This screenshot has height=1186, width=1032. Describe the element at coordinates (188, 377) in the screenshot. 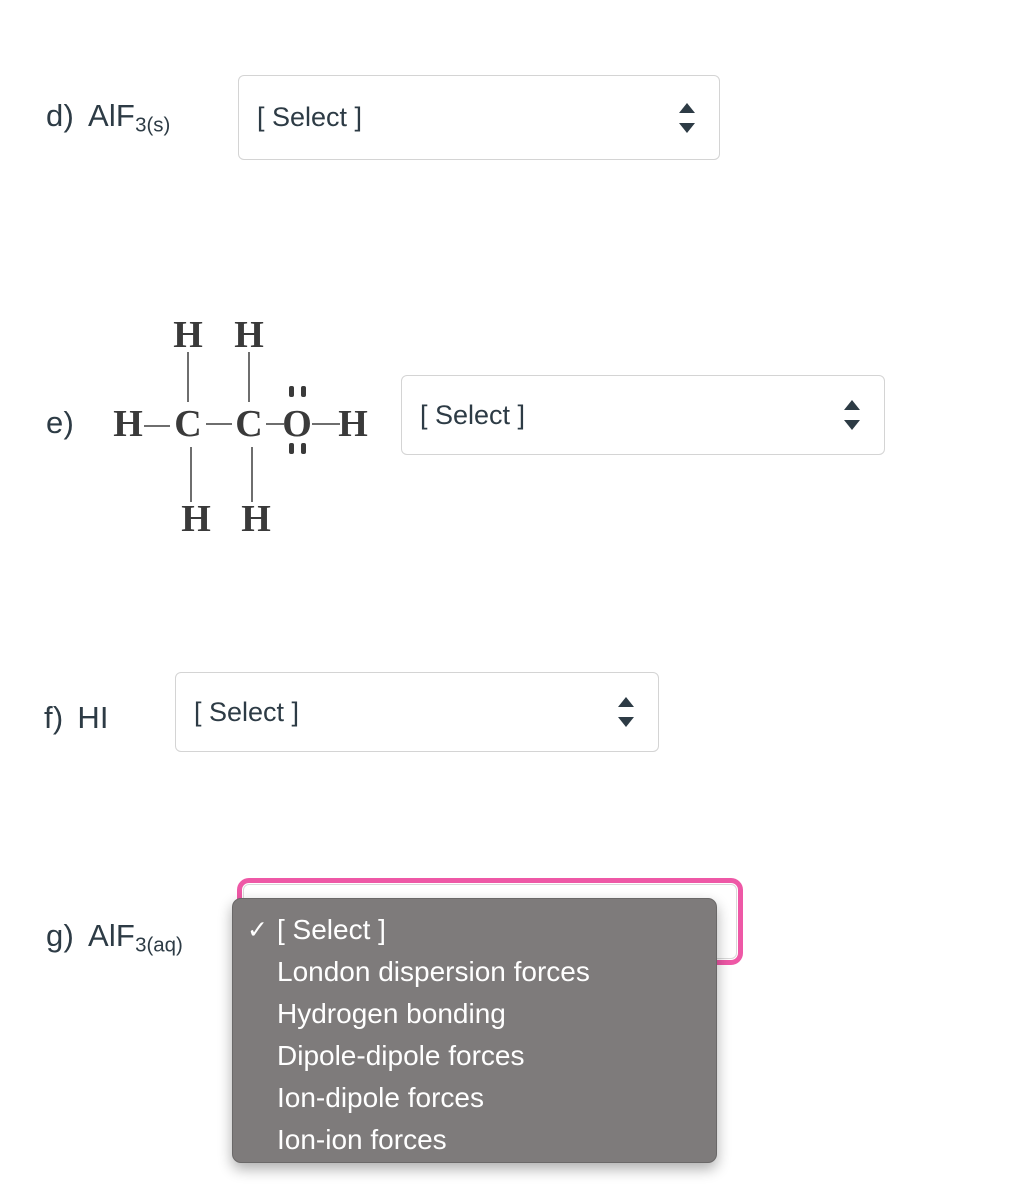

I see `bond-h-c1-top` at that location.